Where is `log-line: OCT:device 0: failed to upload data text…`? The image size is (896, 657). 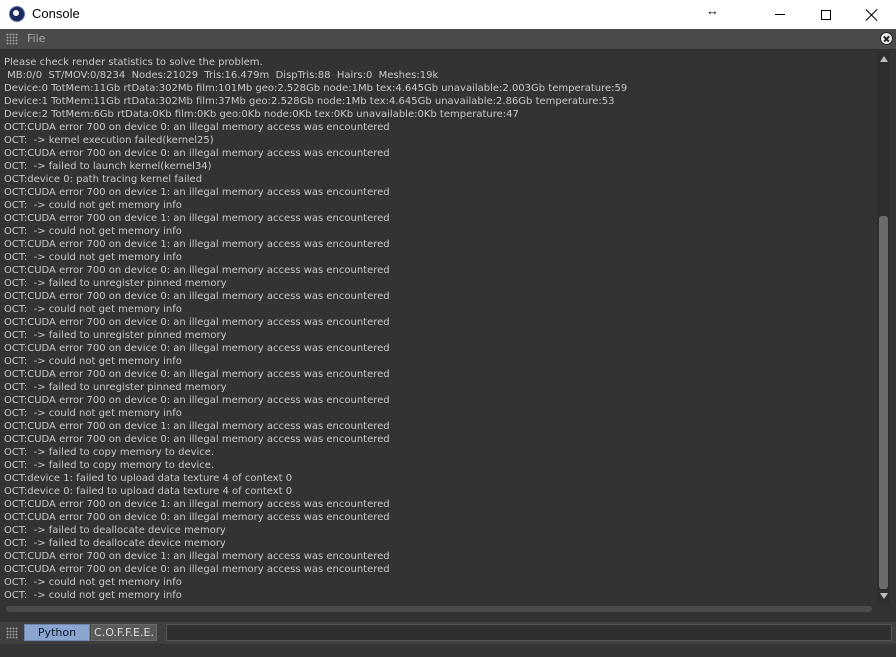 log-line: OCT:device 0: failed to upload data text… is located at coordinates (148, 491).